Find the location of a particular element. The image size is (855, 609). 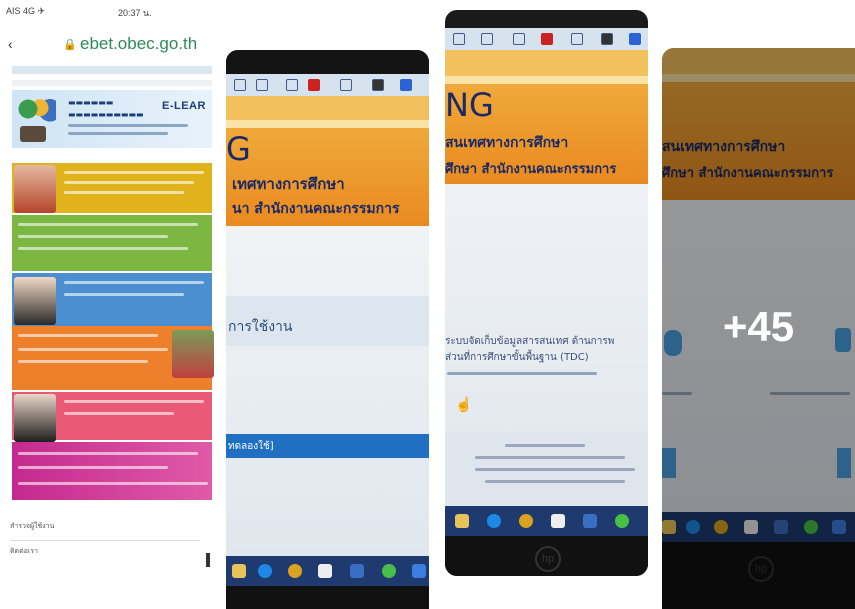

section-row-green is located at coordinates (112, 243).